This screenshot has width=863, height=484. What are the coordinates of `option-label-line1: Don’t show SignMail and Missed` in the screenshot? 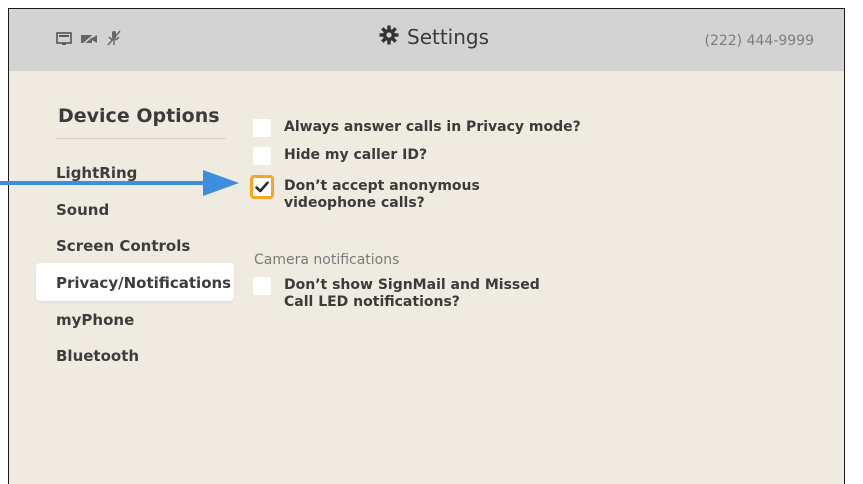 It's located at (412, 285).